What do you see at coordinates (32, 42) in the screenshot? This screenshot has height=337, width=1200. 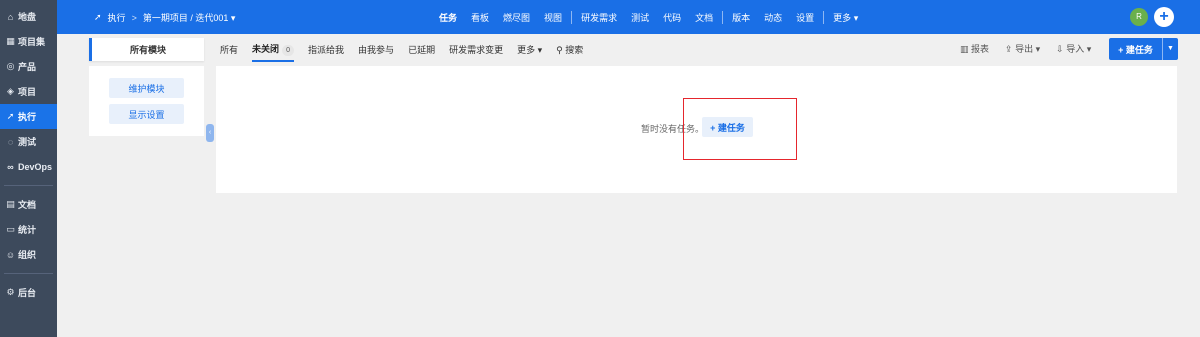 I see `sidebar-item-label: 项目集` at bounding box center [32, 42].